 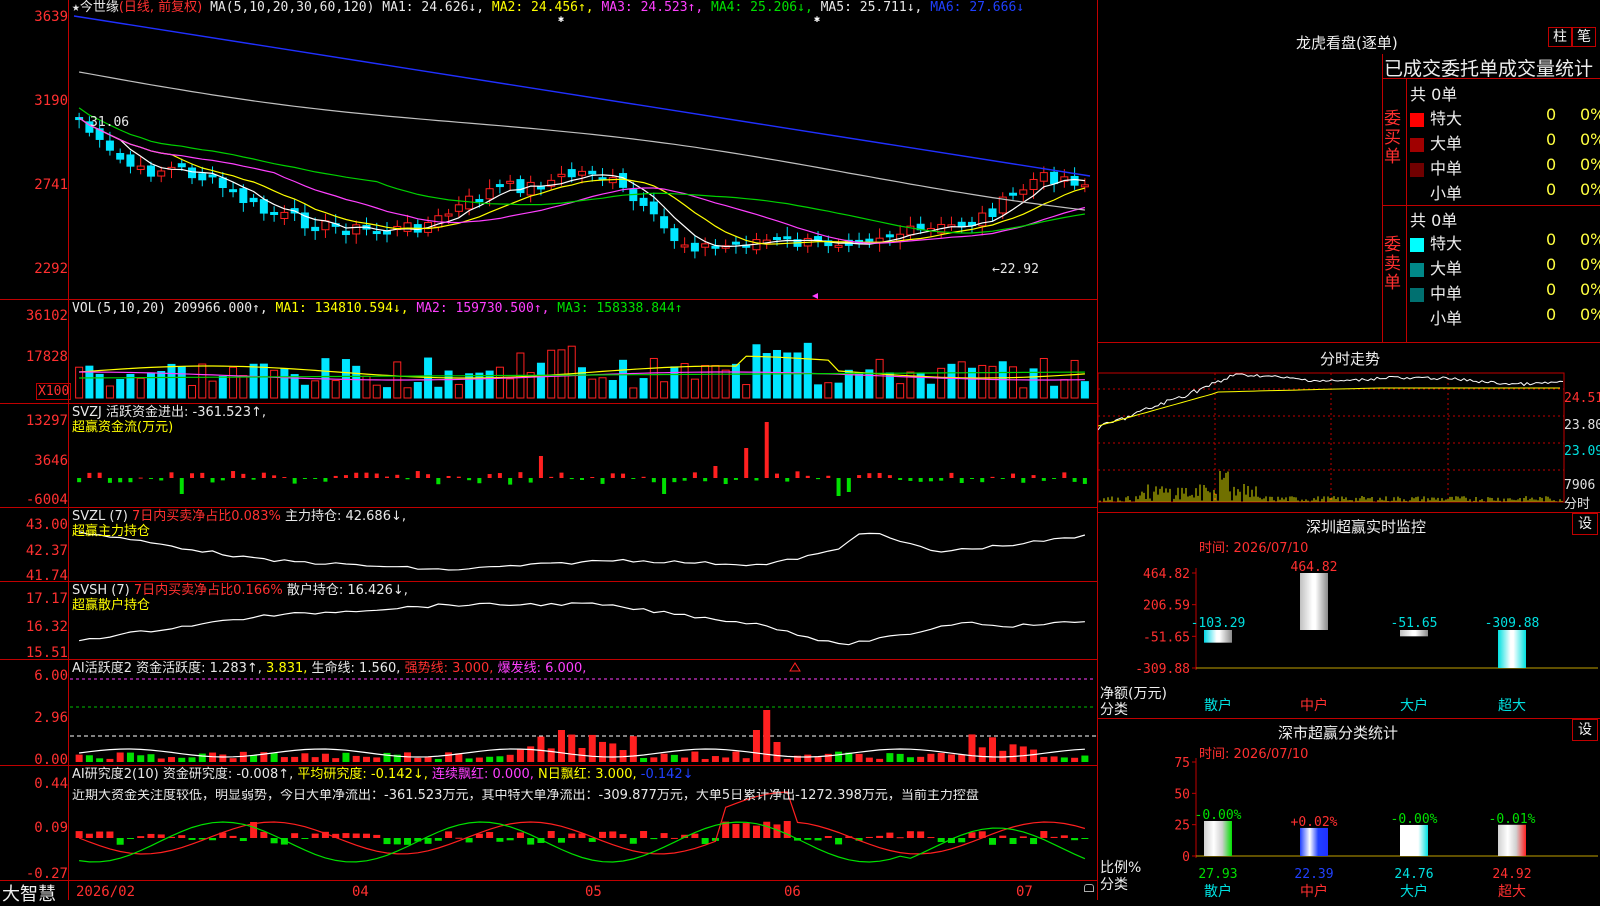 What do you see at coordinates (582, 96) in the screenshot?
I see `ma6-line` at bounding box center [582, 96].